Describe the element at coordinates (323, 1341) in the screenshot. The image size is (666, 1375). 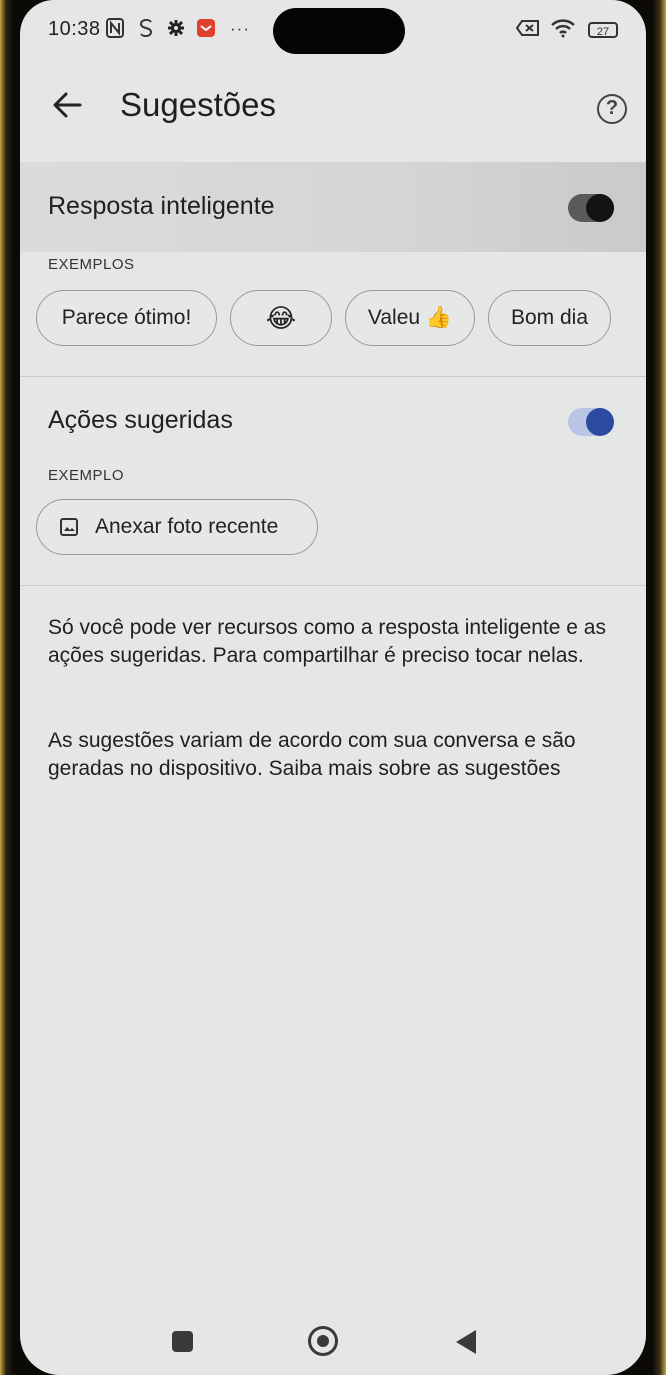
I see `home-circle-icon` at that location.